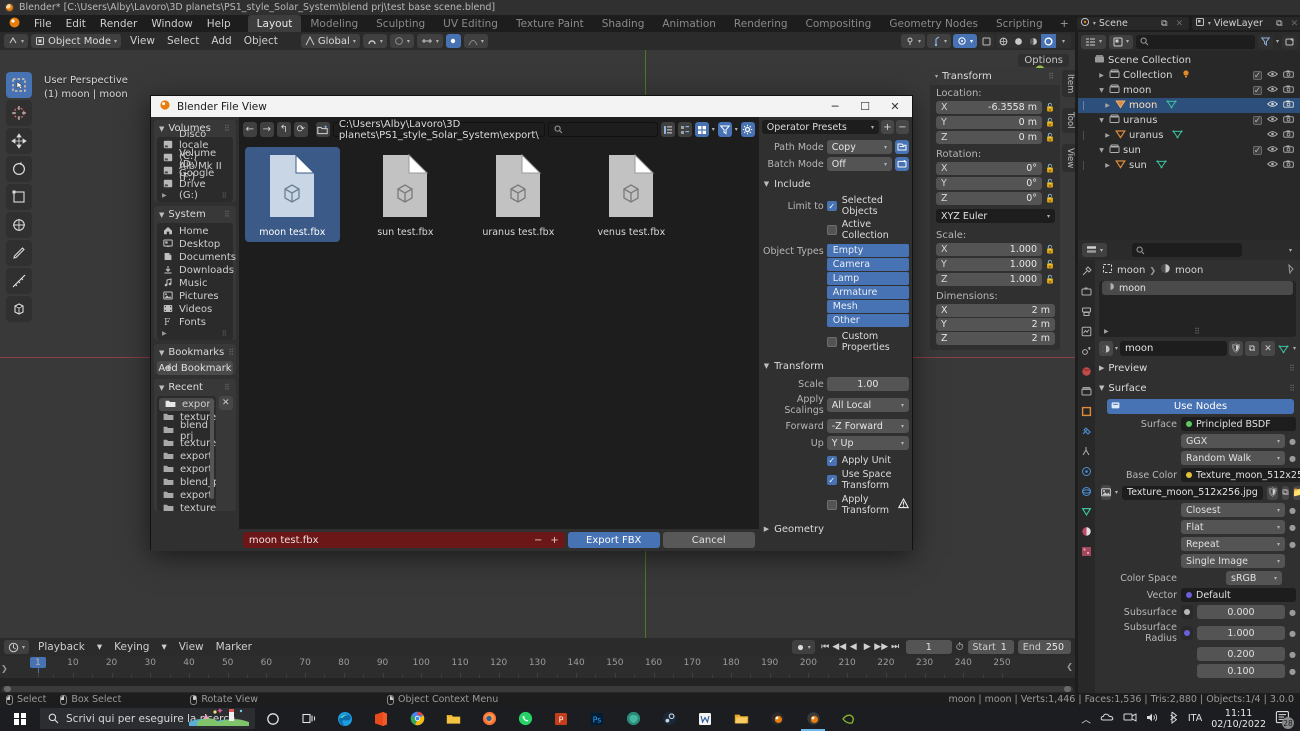 Image resolution: width=1300 pixels, height=731 pixels. Describe the element at coordinates (191, 647) in the screenshot. I see `timeline-menu-view: View` at that location.